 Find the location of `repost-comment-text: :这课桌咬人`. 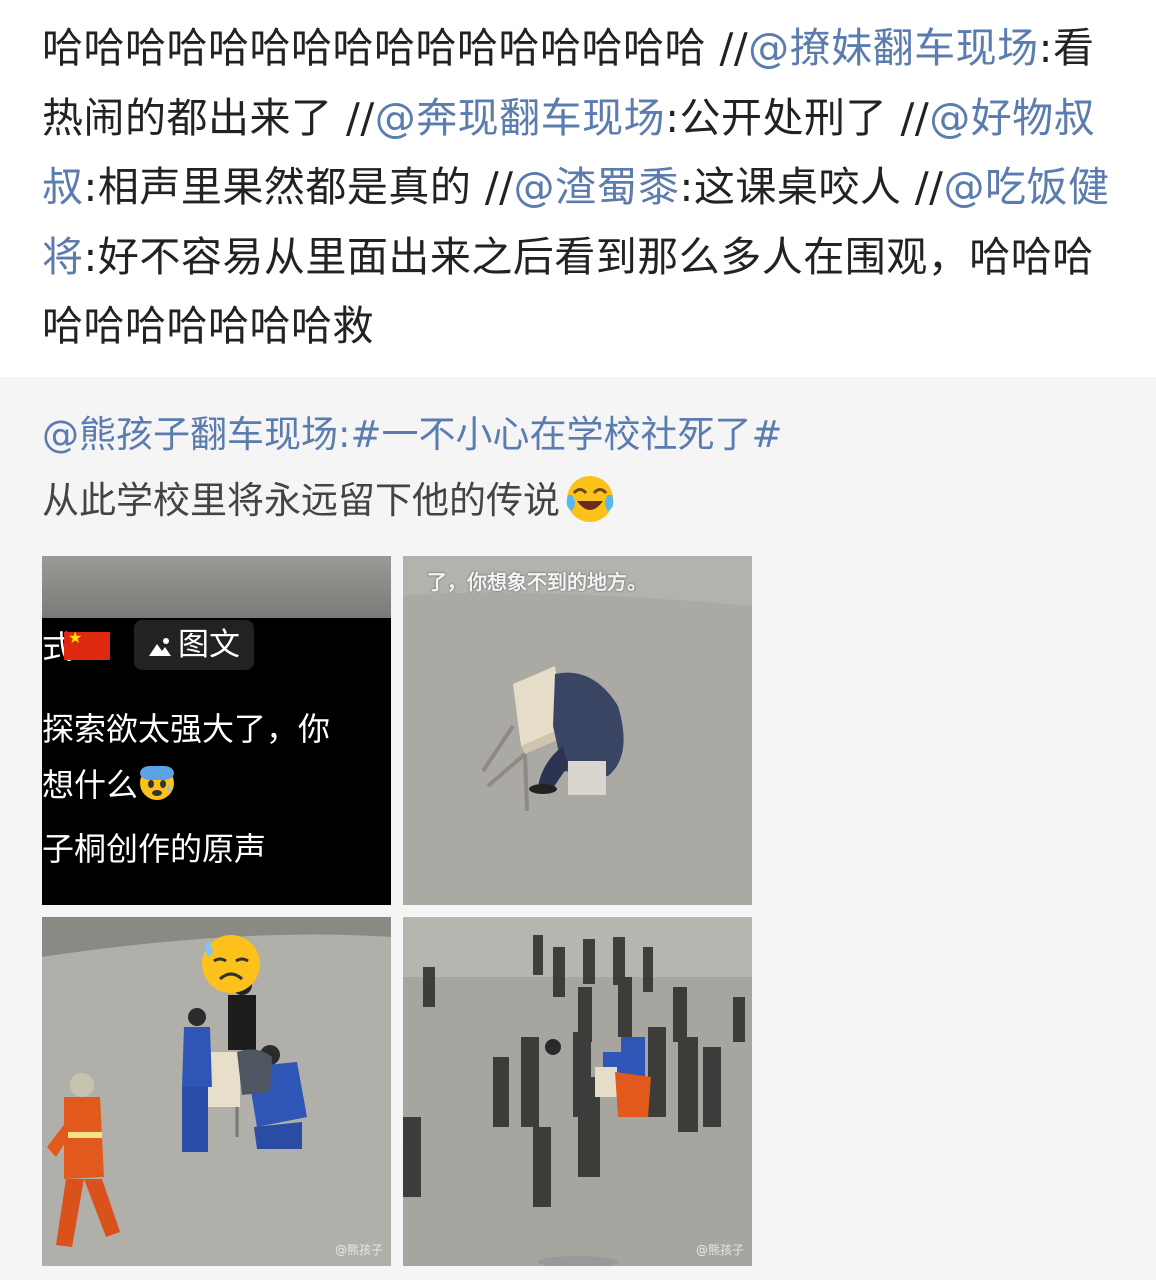

repost-comment-text: :这课桌咬人 is located at coordinates (797, 187).